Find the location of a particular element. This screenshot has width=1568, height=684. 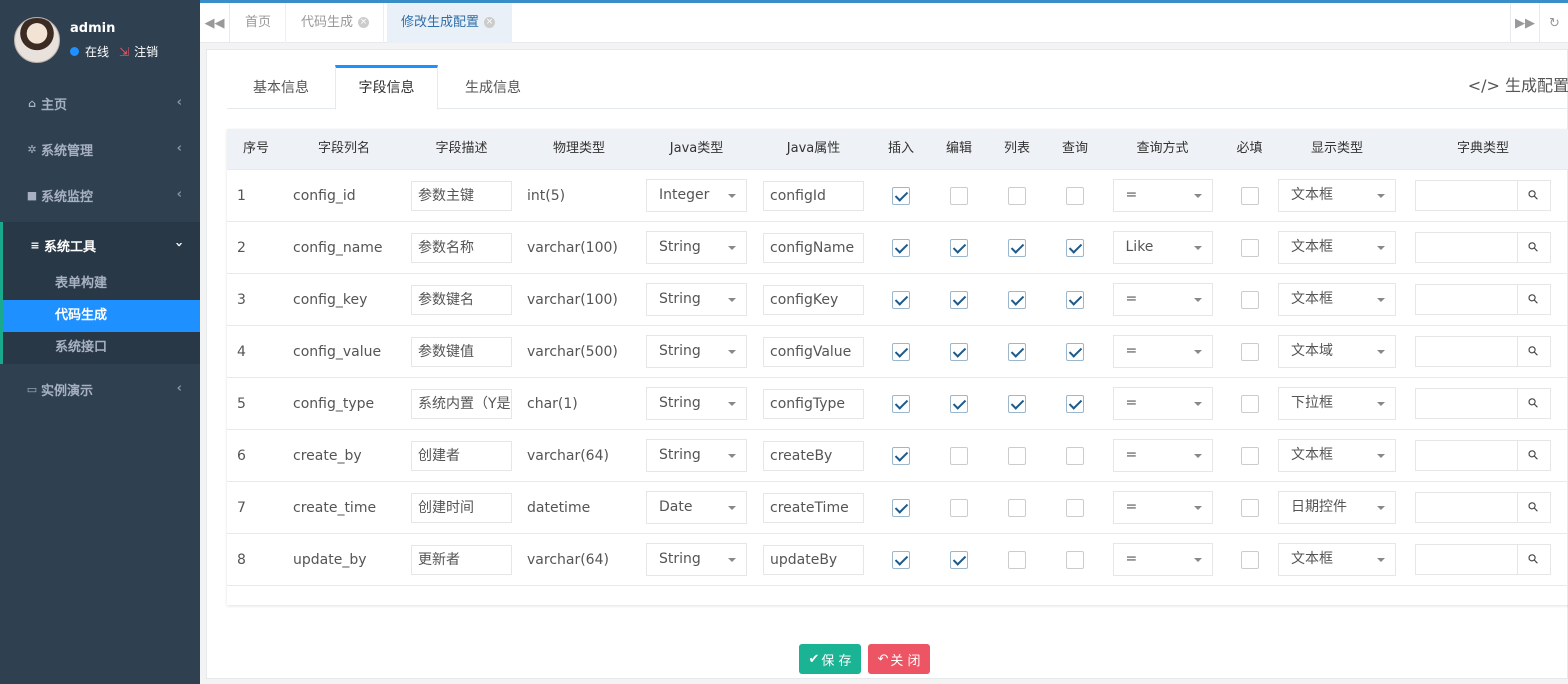

refresh-button: ↻ is located at coordinates (1554, 23).